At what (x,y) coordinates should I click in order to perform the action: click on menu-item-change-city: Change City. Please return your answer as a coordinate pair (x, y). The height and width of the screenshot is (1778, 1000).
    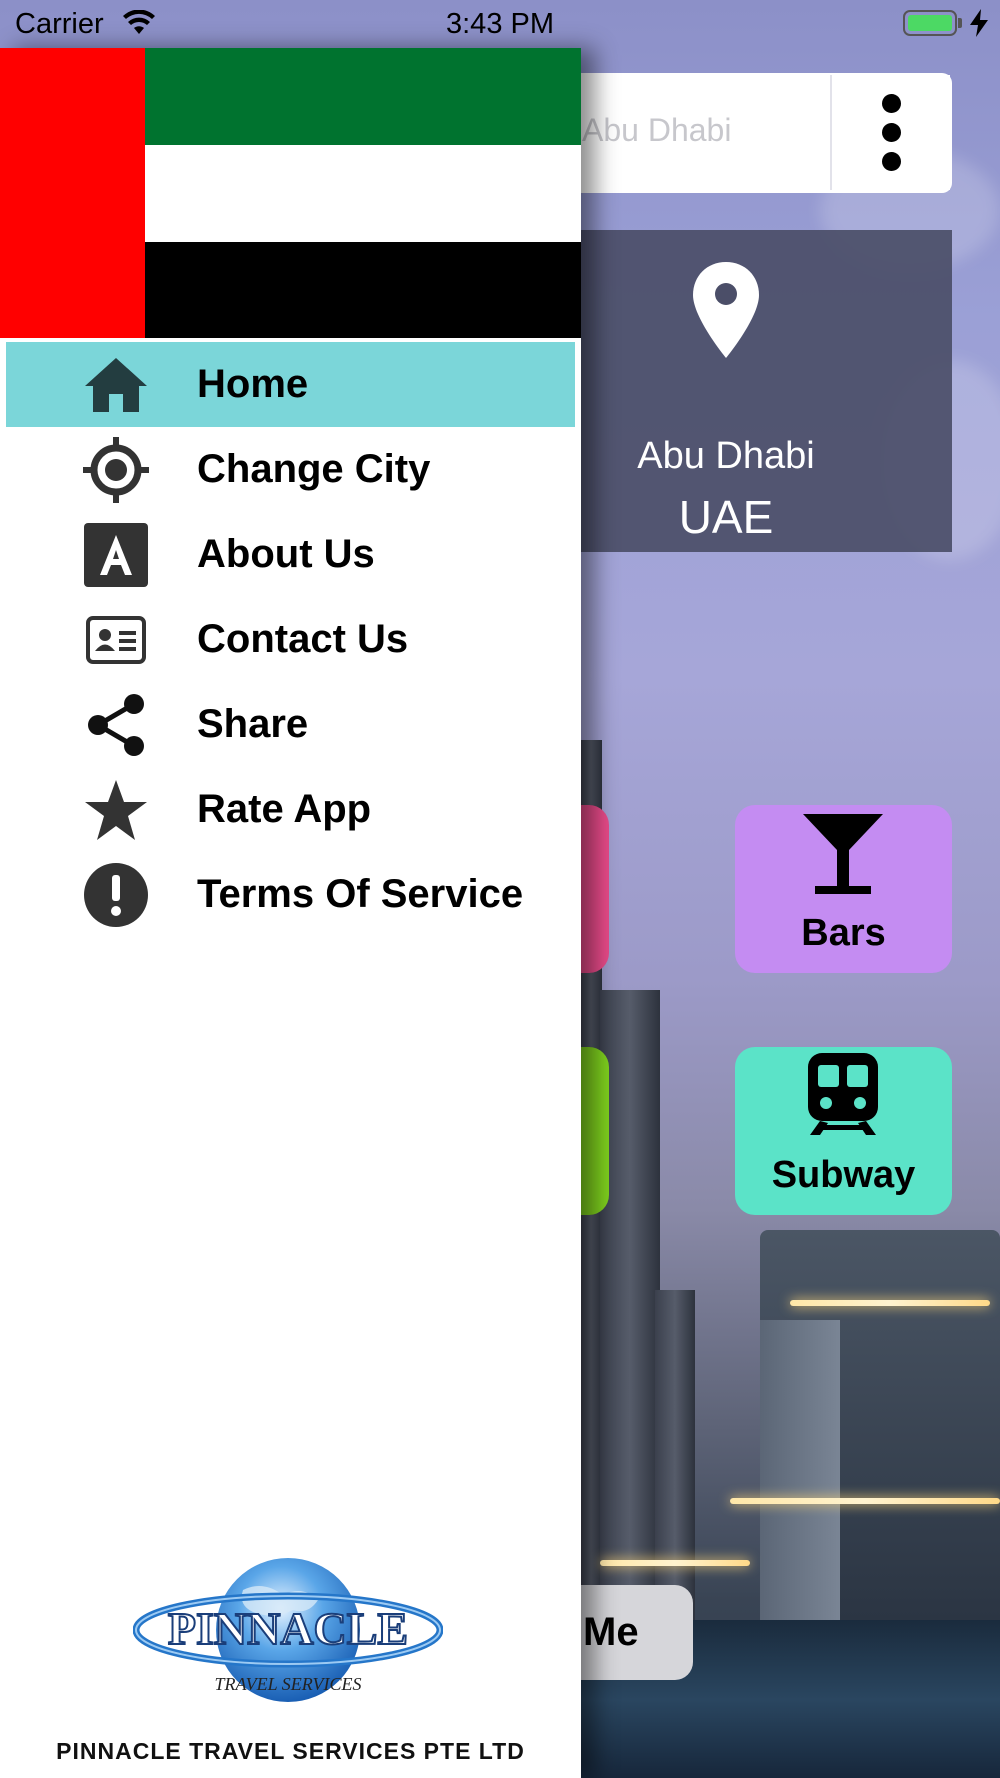
    Looking at the image, I should click on (290, 469).